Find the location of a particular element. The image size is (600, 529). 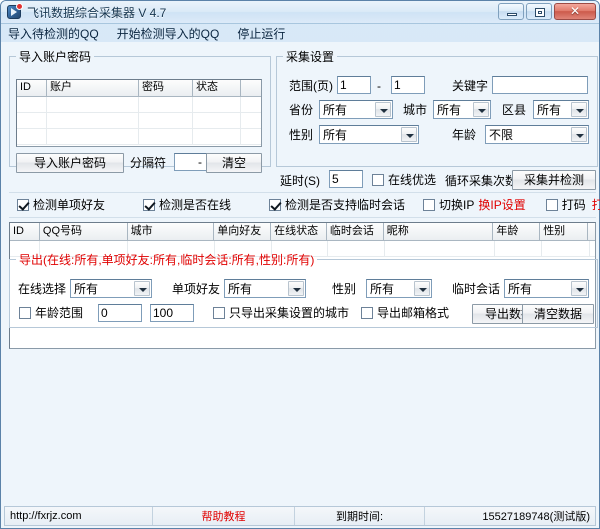

export-online-value: 所有 is located at coordinates (86, 289).